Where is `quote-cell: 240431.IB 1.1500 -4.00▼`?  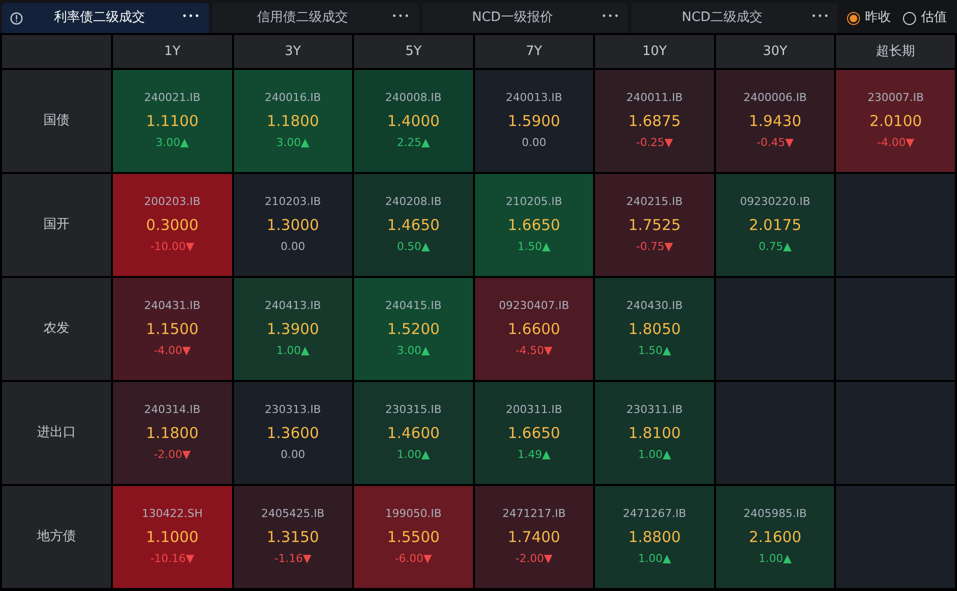
quote-cell: 240431.IB 1.1500 -4.00▼ is located at coordinates (172, 329).